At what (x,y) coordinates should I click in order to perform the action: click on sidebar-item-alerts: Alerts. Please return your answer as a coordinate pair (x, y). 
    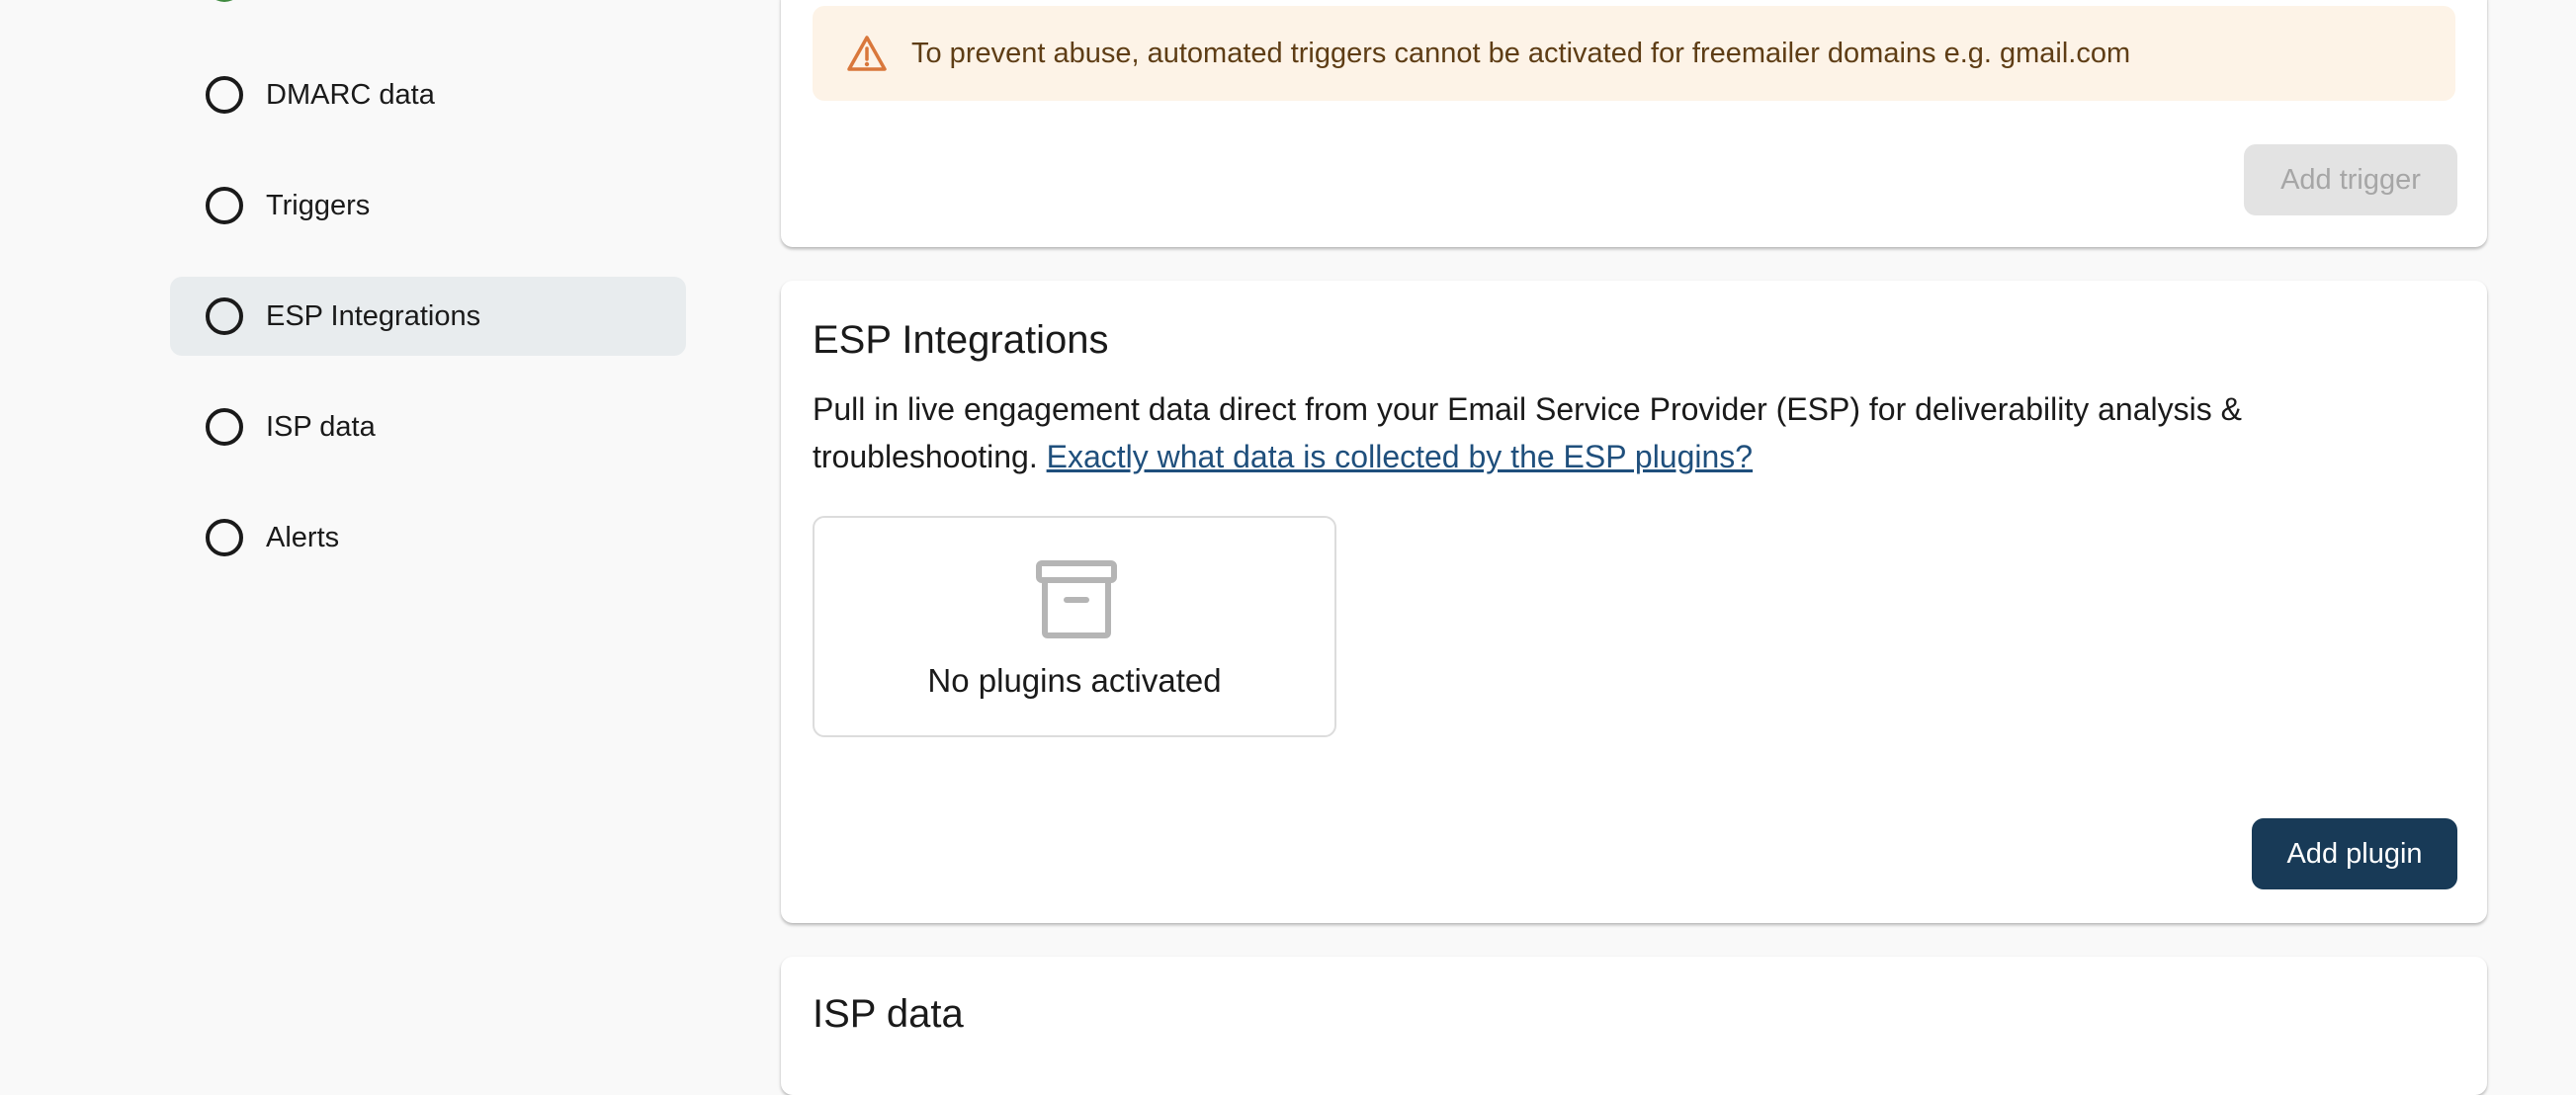
    Looking at the image, I should click on (428, 537).